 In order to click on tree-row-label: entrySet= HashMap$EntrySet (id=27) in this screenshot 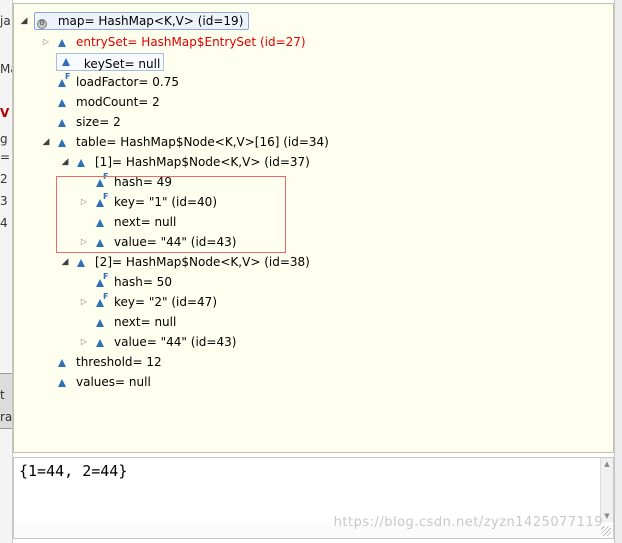, I will do `click(191, 42)`.